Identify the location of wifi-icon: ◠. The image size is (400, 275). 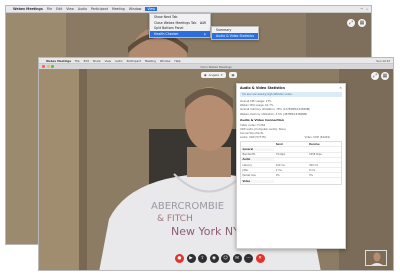
(361, 9).